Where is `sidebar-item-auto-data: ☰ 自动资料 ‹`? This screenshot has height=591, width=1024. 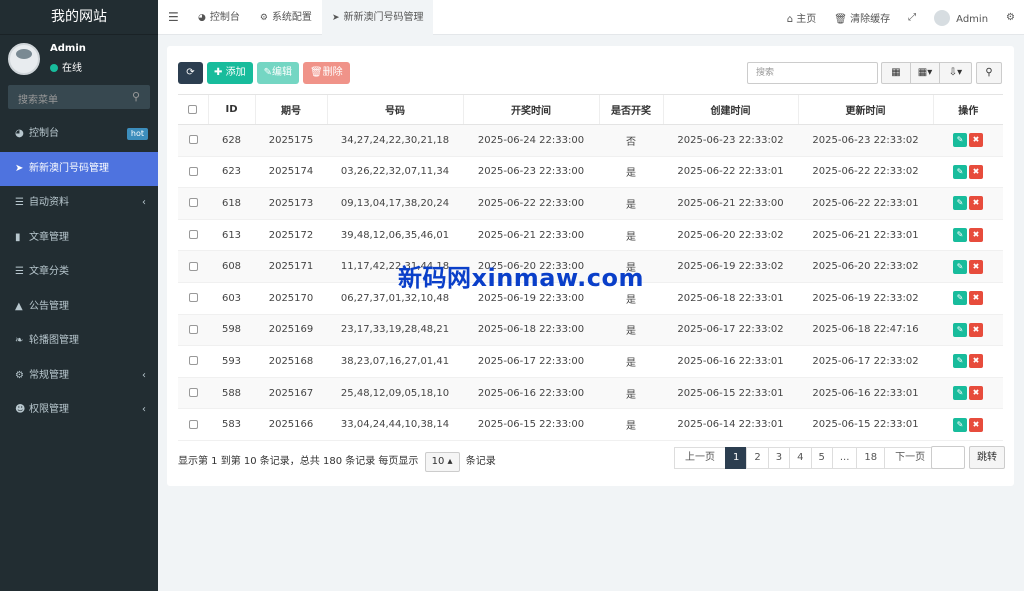 sidebar-item-auto-data: ☰ 自动资料 ‹ is located at coordinates (79, 203).